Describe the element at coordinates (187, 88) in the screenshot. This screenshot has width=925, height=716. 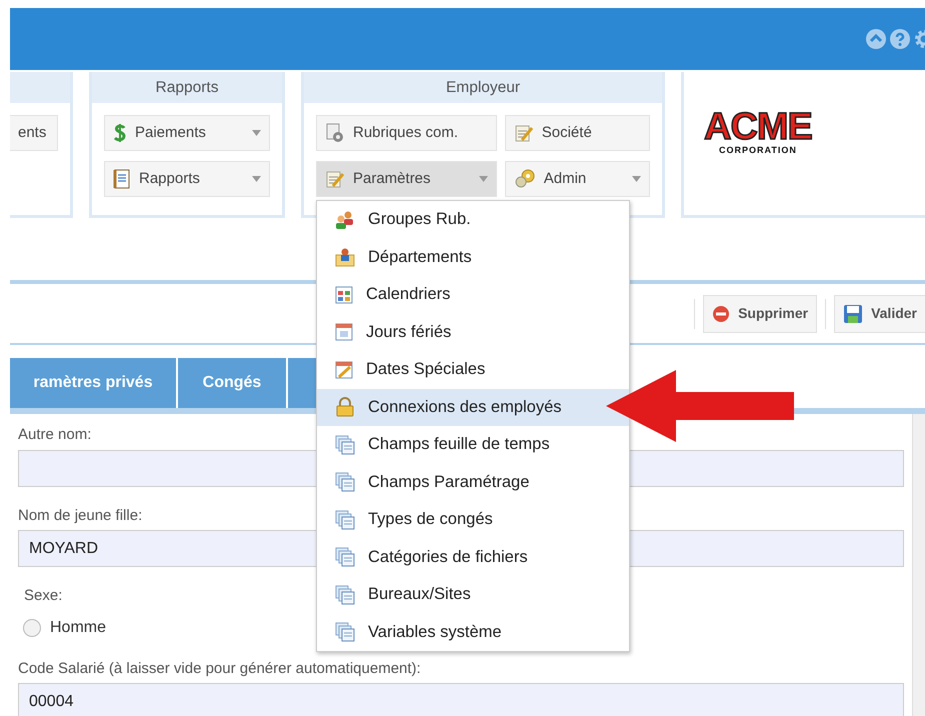
I see `group-title: Rapports` at that location.